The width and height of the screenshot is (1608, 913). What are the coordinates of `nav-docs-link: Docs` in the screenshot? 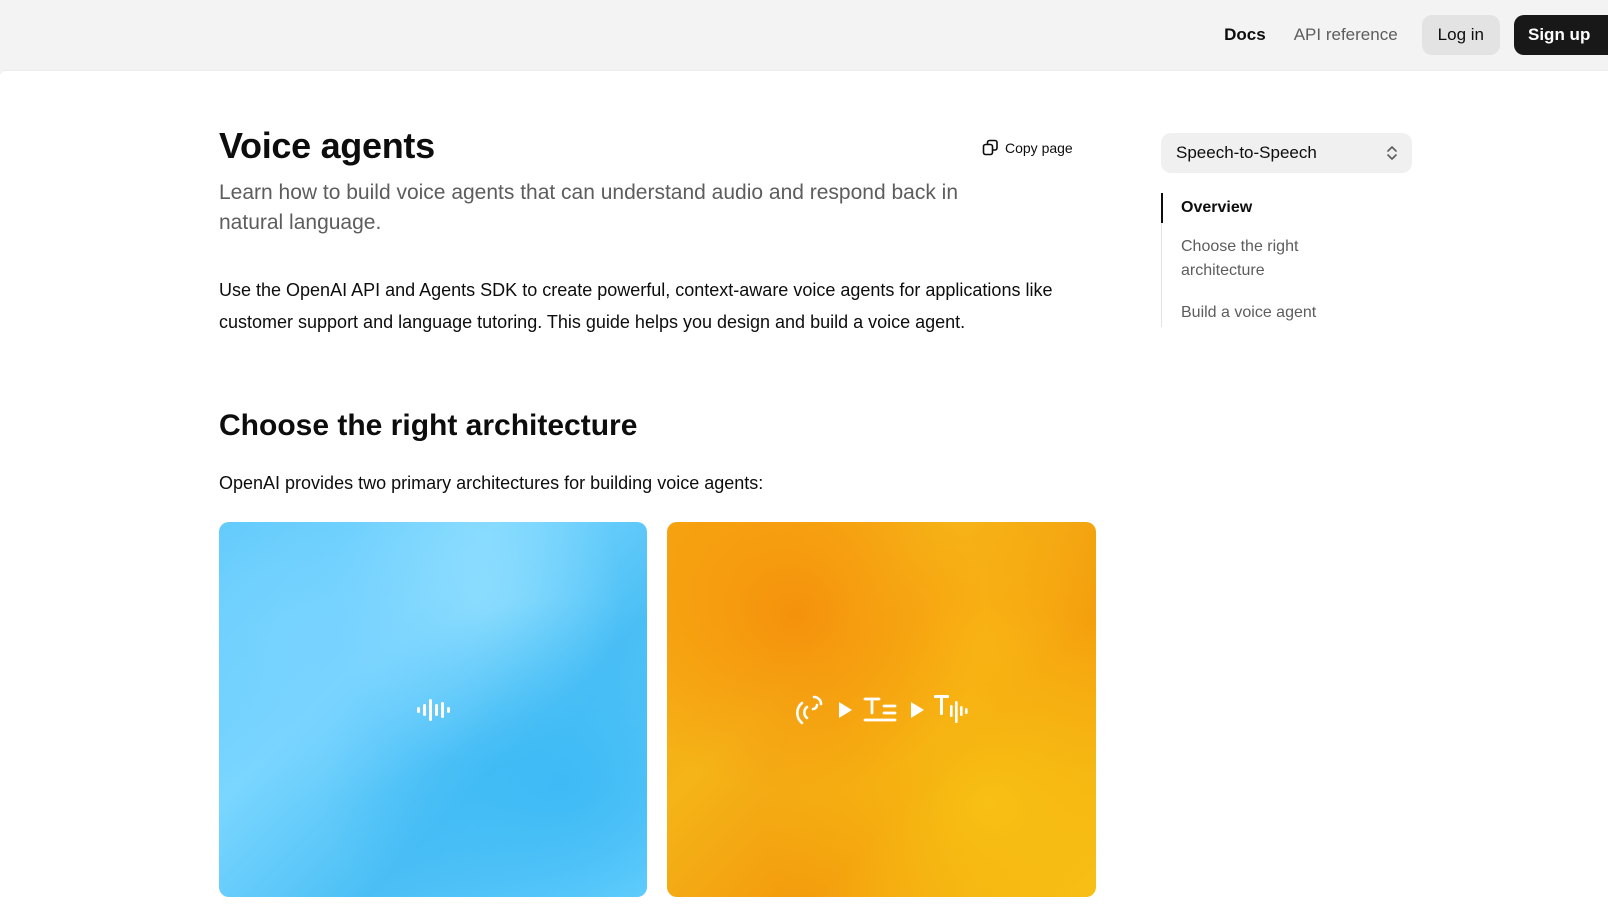 It's located at (1245, 35).